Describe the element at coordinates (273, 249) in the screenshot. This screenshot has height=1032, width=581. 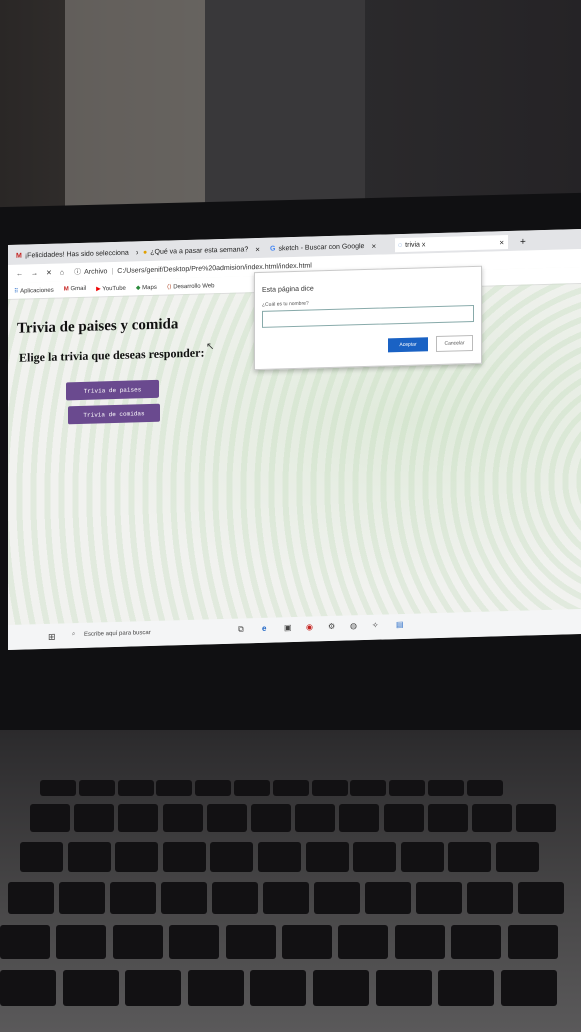
I see `google-icon: G` at that location.